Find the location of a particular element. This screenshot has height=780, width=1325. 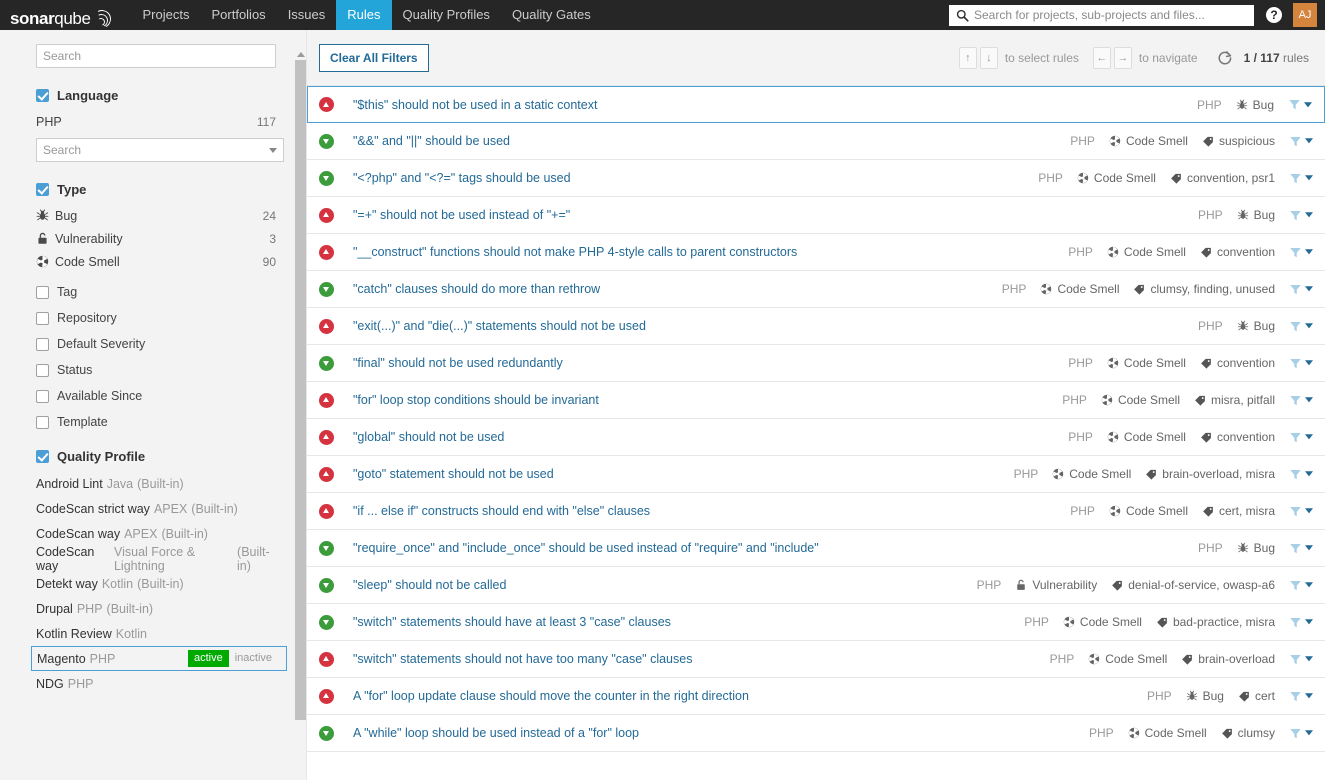

quality-profile-item-selected: Magento PHP active inactive is located at coordinates (159, 658).